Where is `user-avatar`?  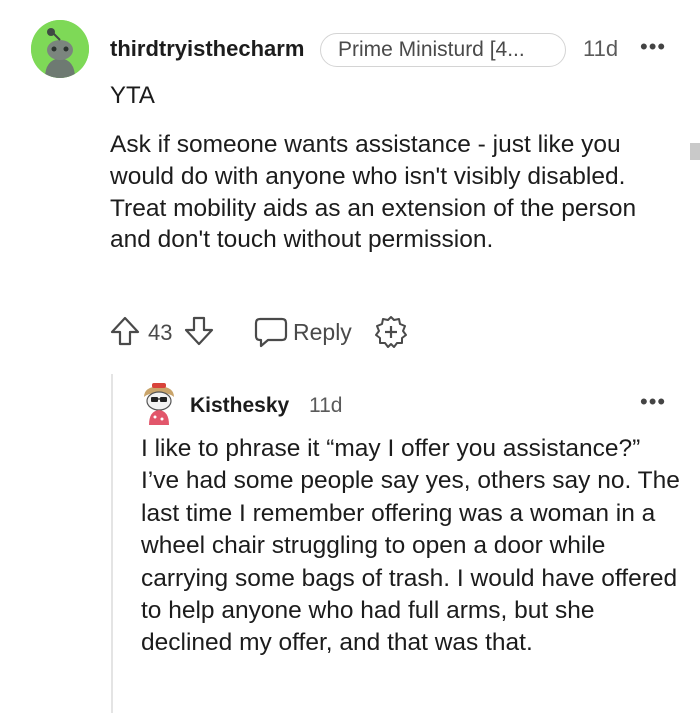
user-avatar is located at coordinates (60, 49).